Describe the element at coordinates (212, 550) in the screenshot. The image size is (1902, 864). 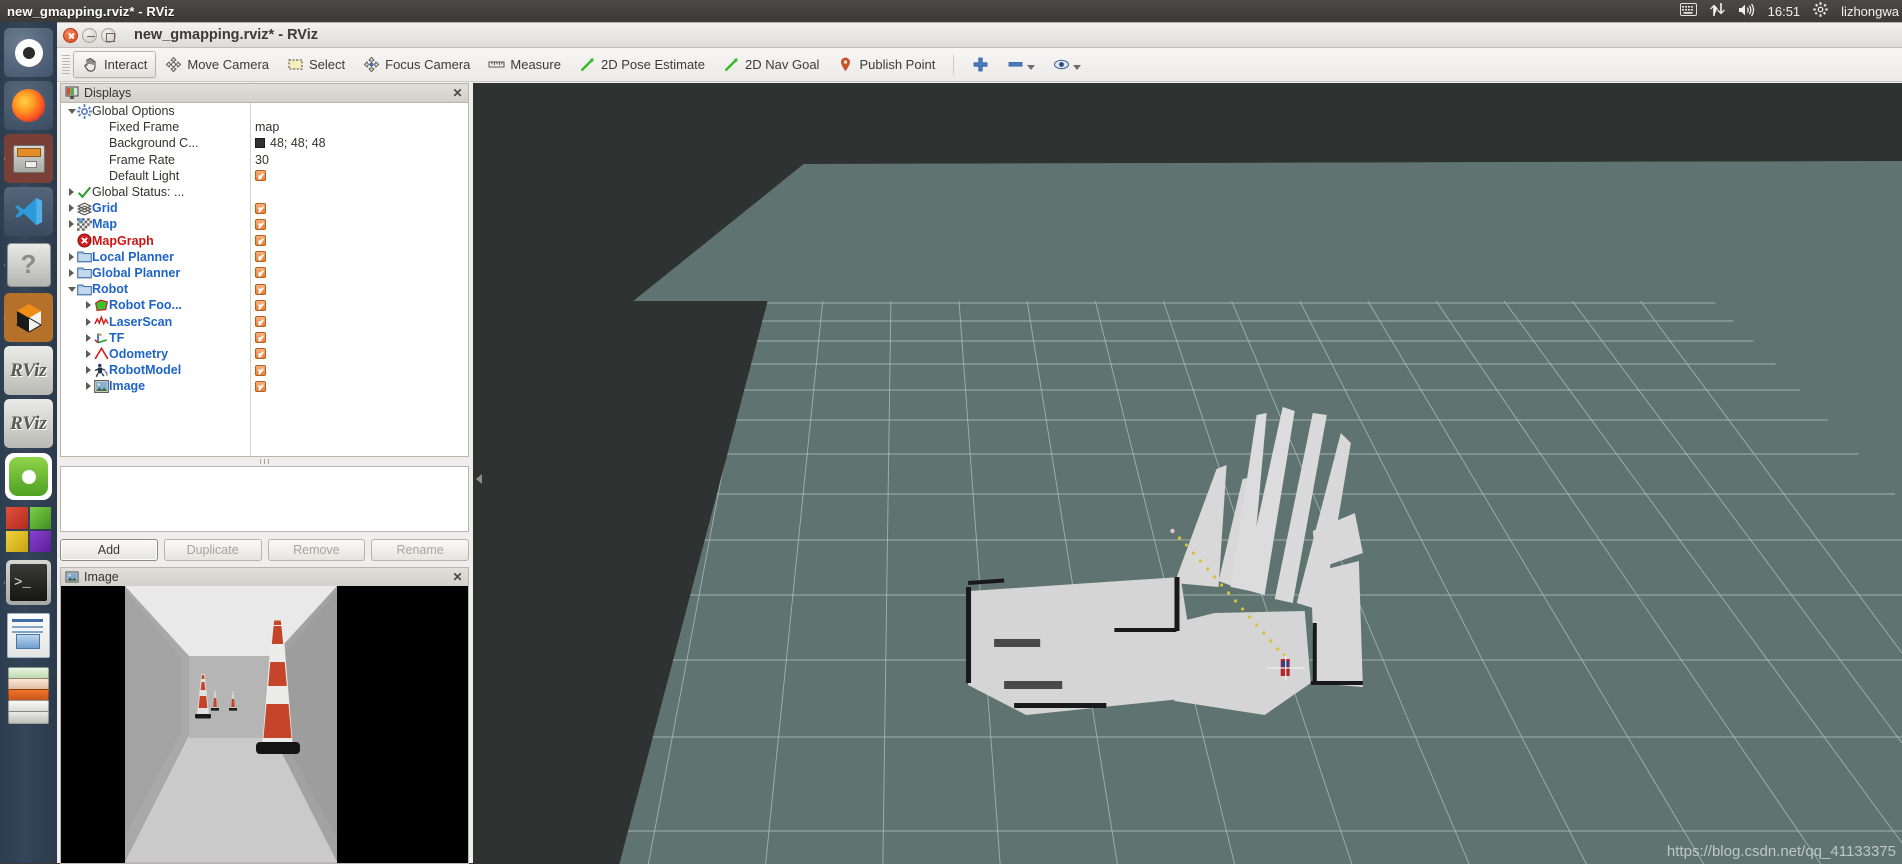
I see `duplicate-button: Duplicate` at that location.